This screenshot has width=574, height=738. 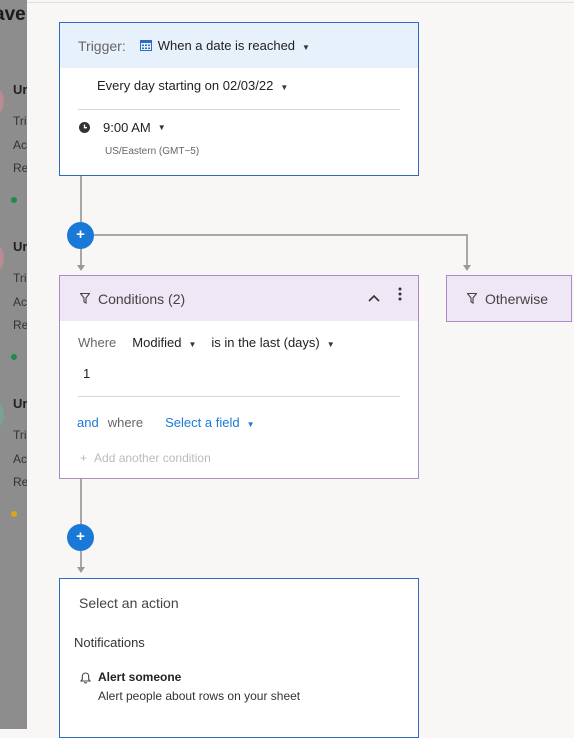 I want to click on add-condition-button: + Add another condition, so click(x=145, y=458).